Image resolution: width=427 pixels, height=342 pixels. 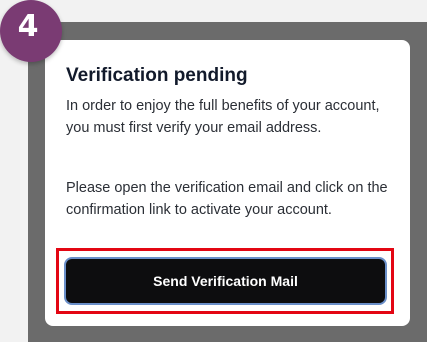 I want to click on dialog-title: Verification pending, so click(x=157, y=75).